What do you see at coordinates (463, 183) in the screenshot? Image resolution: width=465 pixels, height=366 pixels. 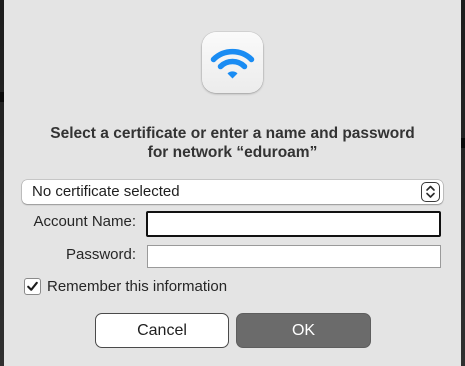 I see `window-edge-right` at bounding box center [463, 183].